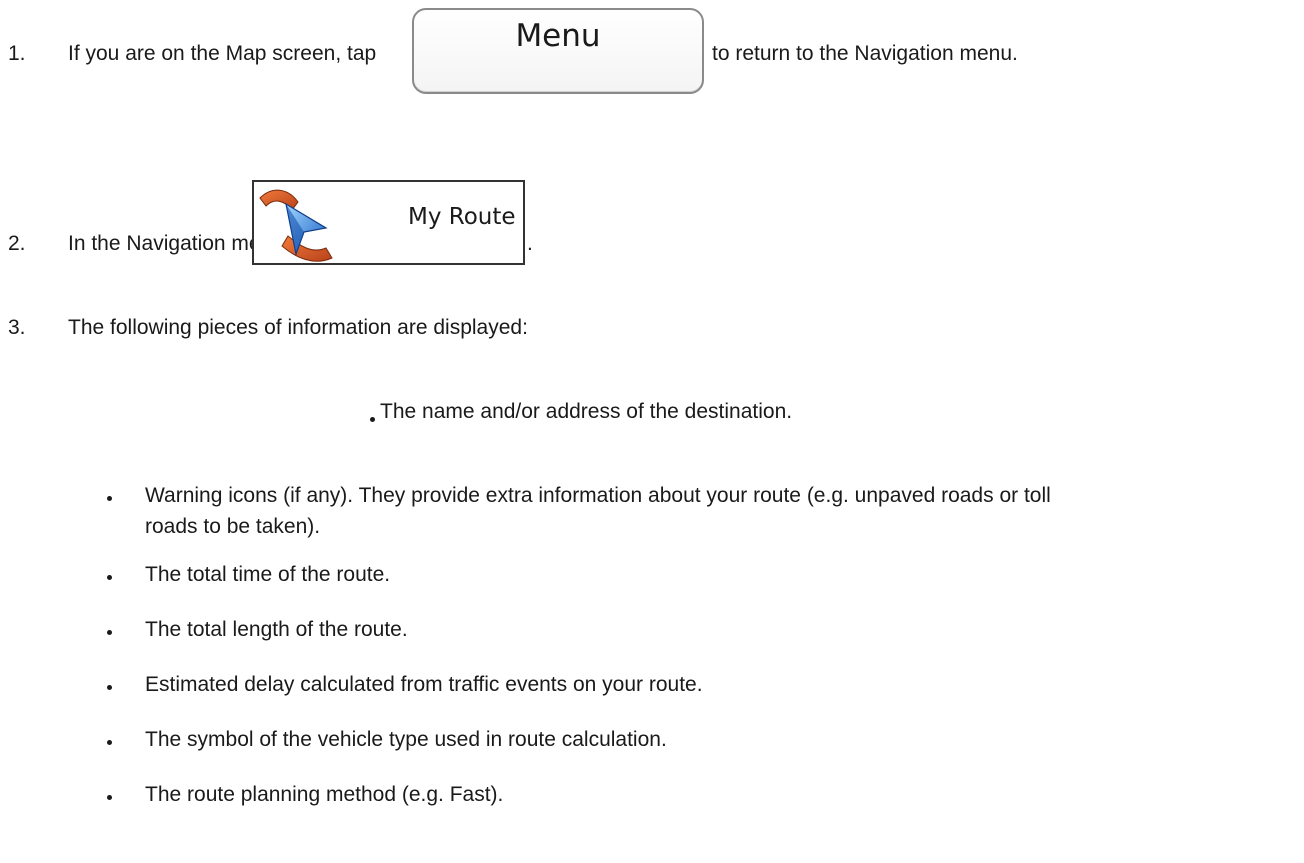  Describe the element at coordinates (233, 526) in the screenshot. I see `list-item-line: roads to be taken).` at that location.